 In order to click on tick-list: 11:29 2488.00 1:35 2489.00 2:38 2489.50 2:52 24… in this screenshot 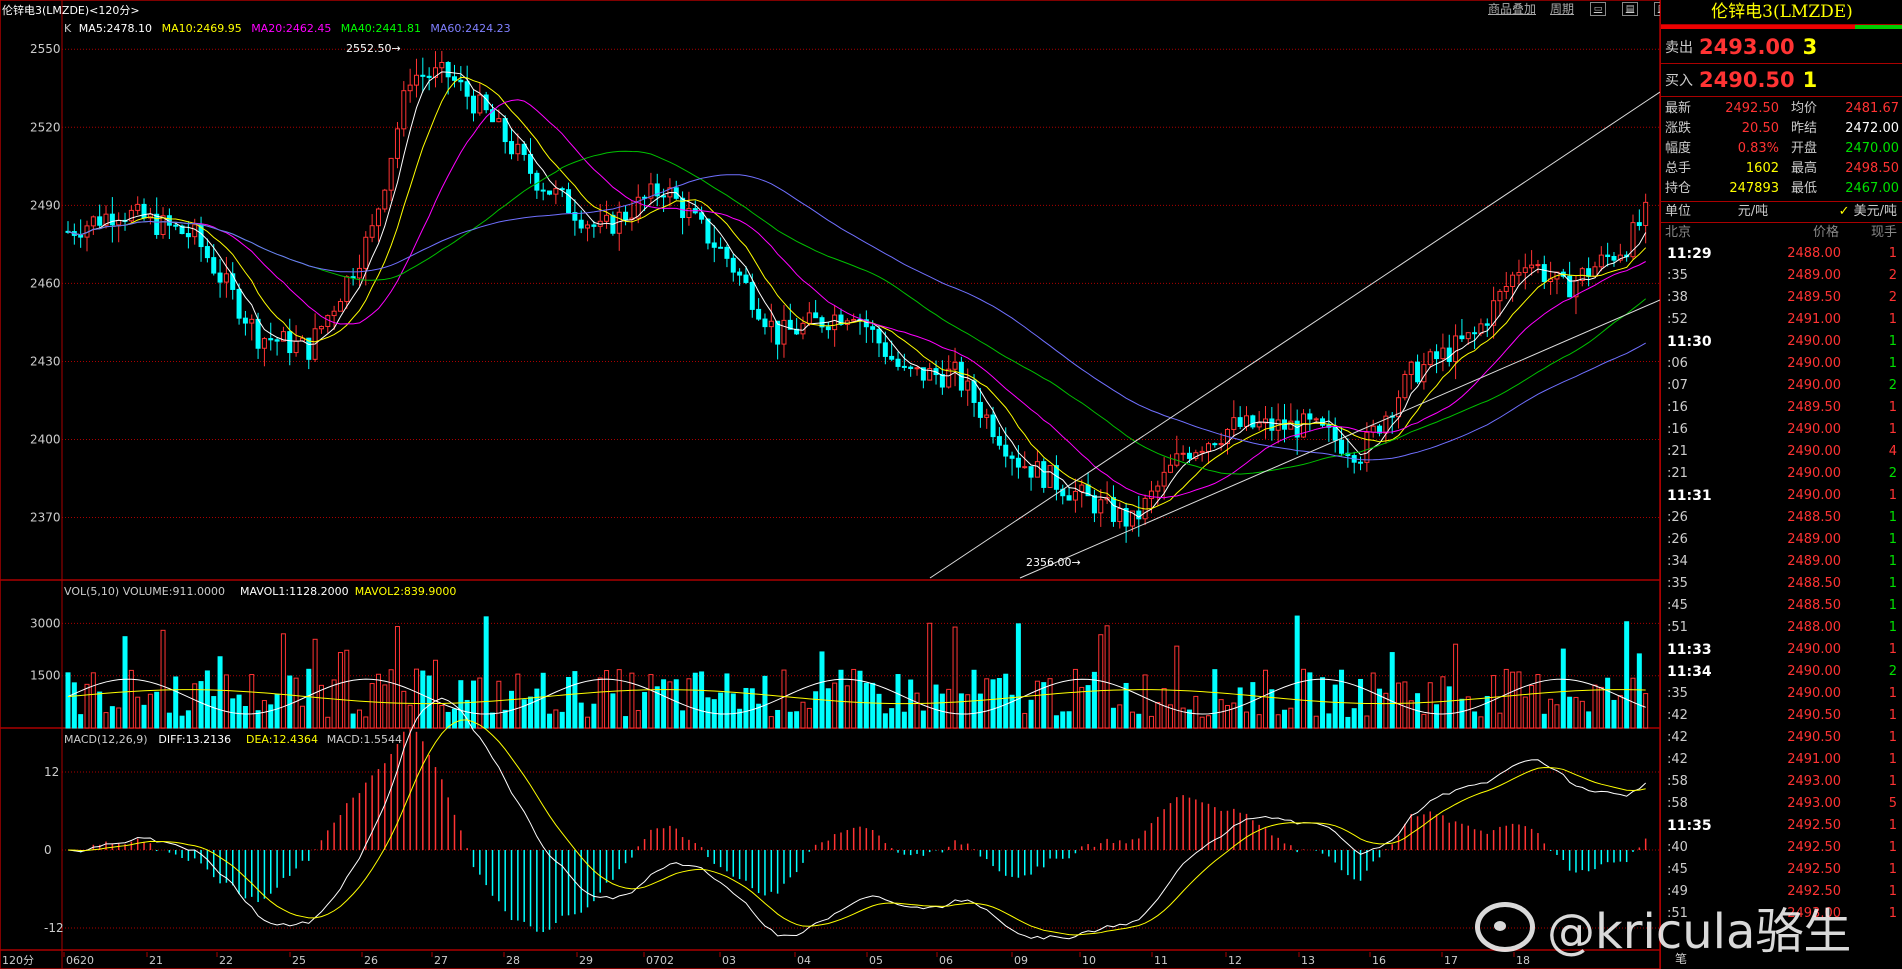, I will do `click(1781, 603)`.